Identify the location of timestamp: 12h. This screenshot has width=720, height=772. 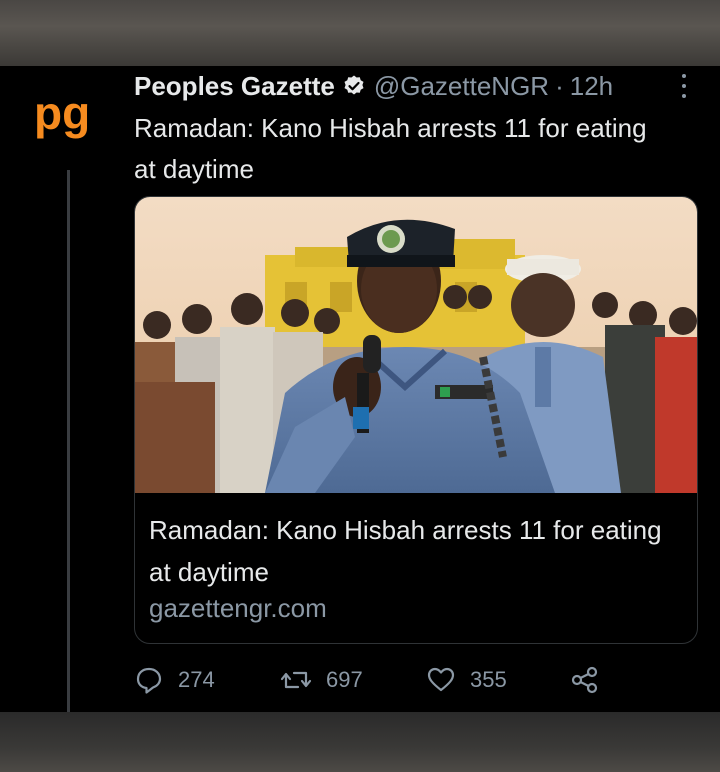
(591, 86).